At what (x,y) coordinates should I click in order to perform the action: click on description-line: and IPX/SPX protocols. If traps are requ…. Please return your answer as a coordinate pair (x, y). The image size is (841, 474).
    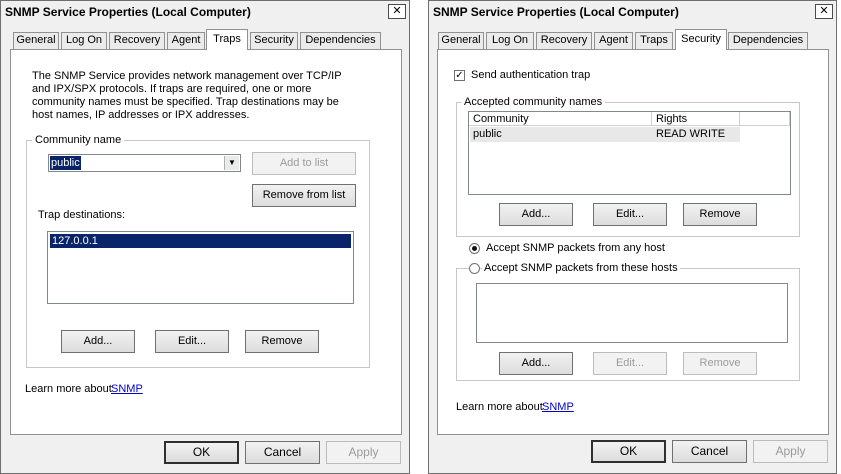
    Looking at the image, I should click on (172, 89).